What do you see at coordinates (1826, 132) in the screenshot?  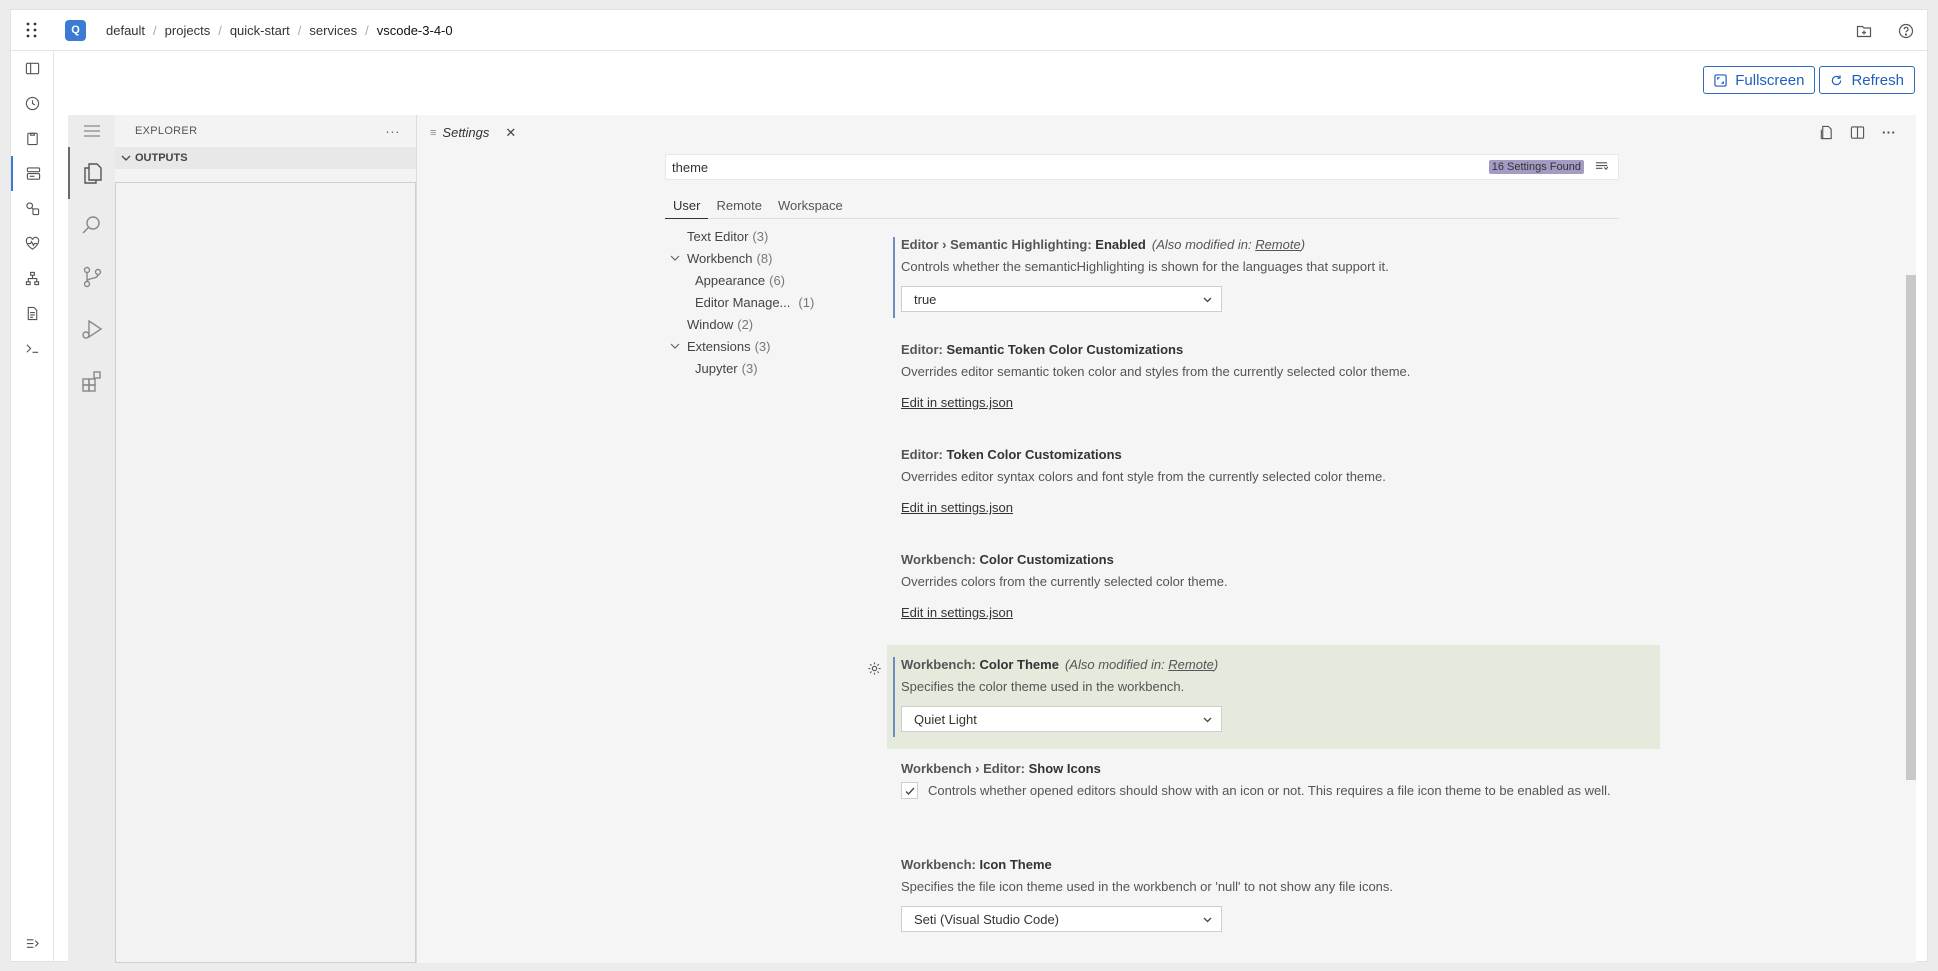 I see `open-settings-json-icon` at bounding box center [1826, 132].